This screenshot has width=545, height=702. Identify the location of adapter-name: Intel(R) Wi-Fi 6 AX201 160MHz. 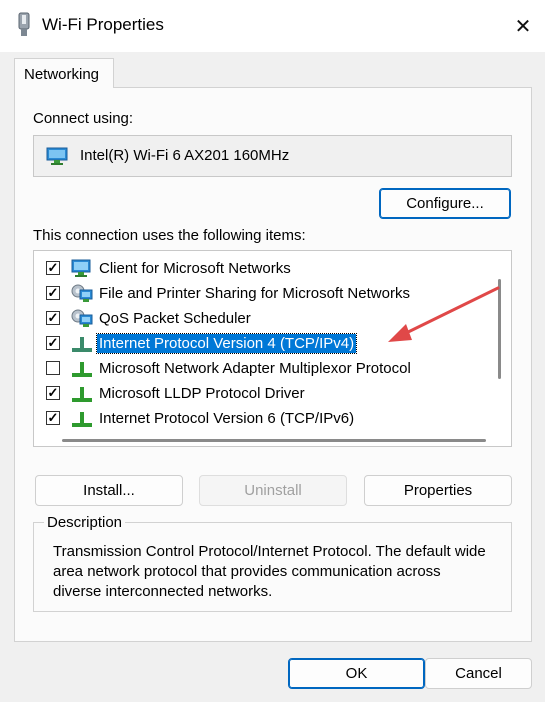
(185, 155).